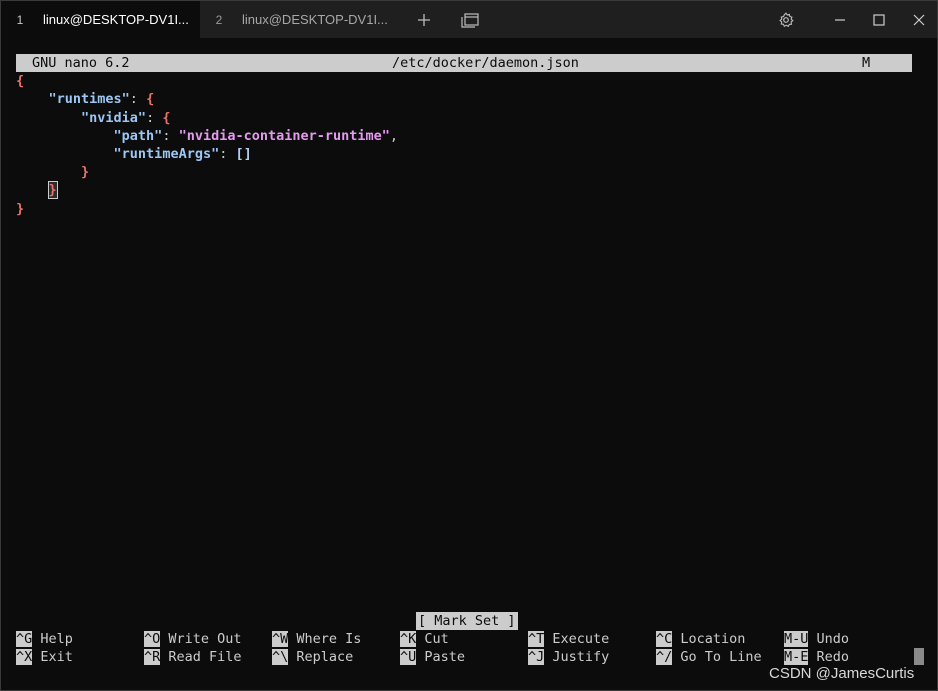 The image size is (938, 691). What do you see at coordinates (138, 135) in the screenshot?
I see `json-key: "path"` at bounding box center [138, 135].